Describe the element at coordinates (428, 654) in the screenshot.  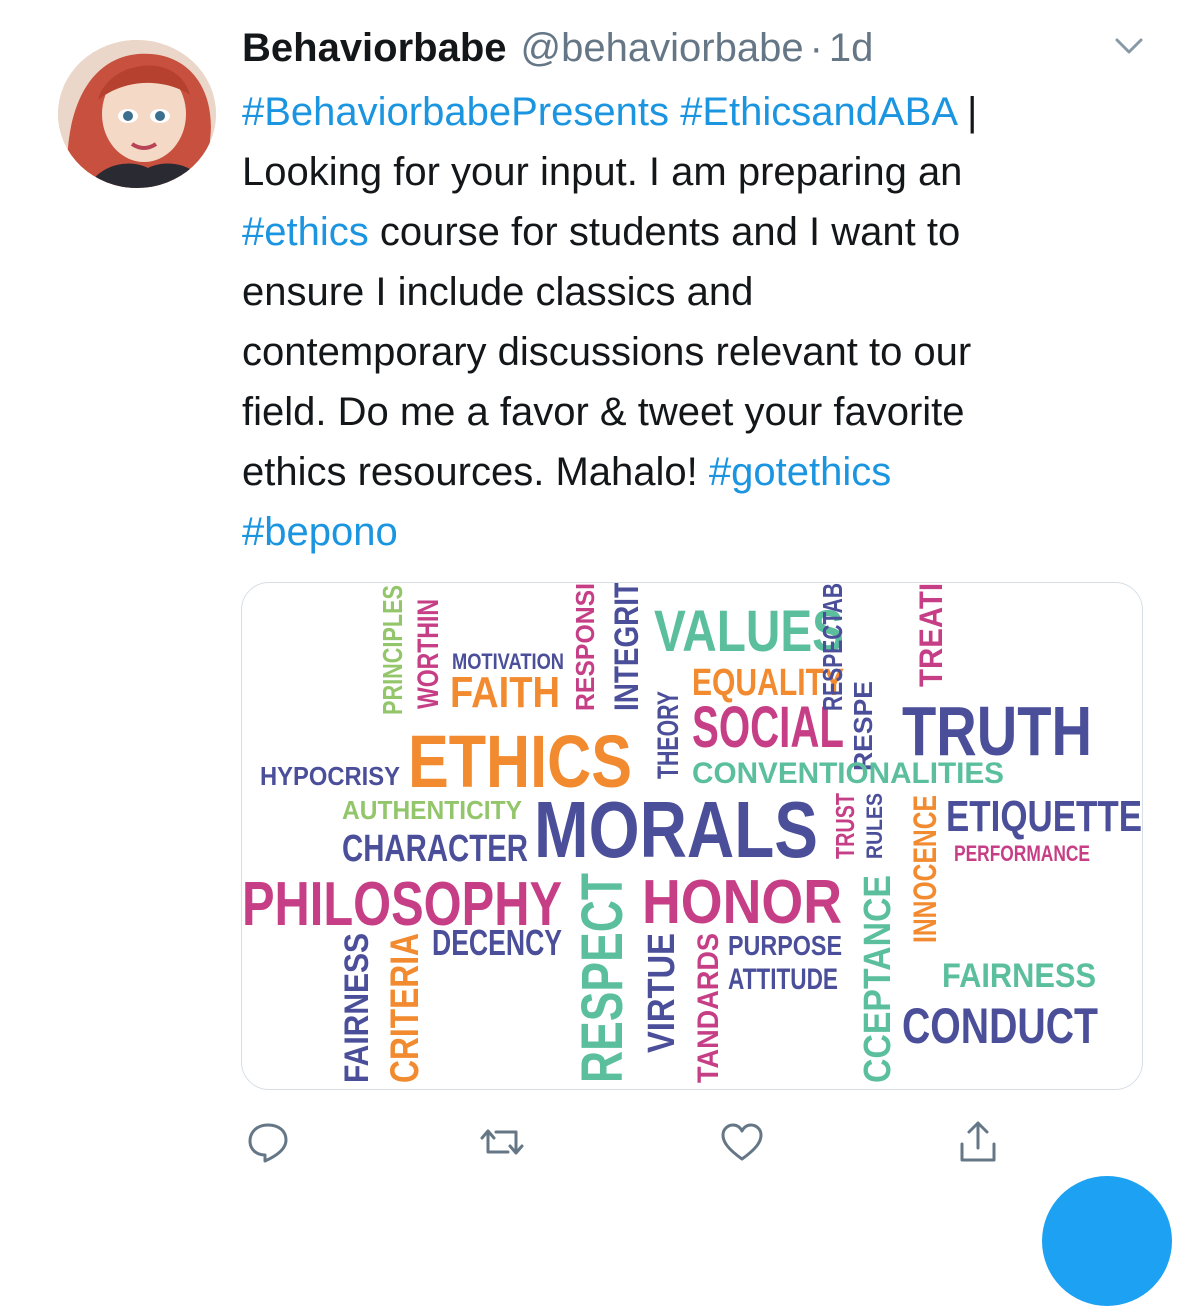
I see `word-worthiness: WORTHIN` at that location.